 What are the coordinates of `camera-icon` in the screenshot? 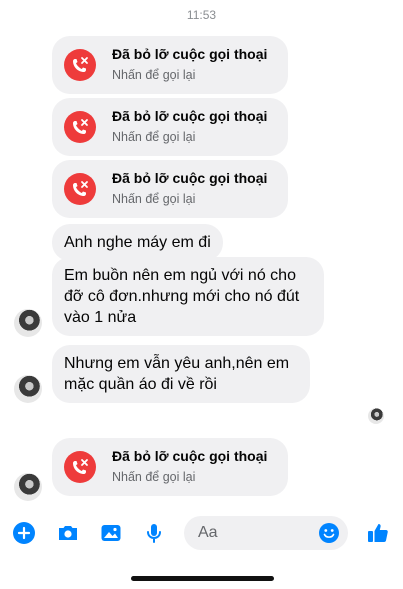 It's located at (68, 533).